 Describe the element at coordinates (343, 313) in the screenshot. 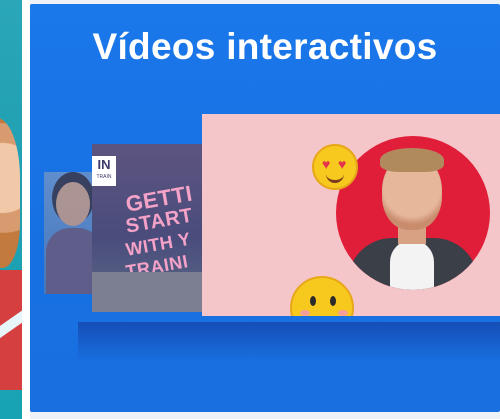

I see `emoji-cheek-right` at that location.